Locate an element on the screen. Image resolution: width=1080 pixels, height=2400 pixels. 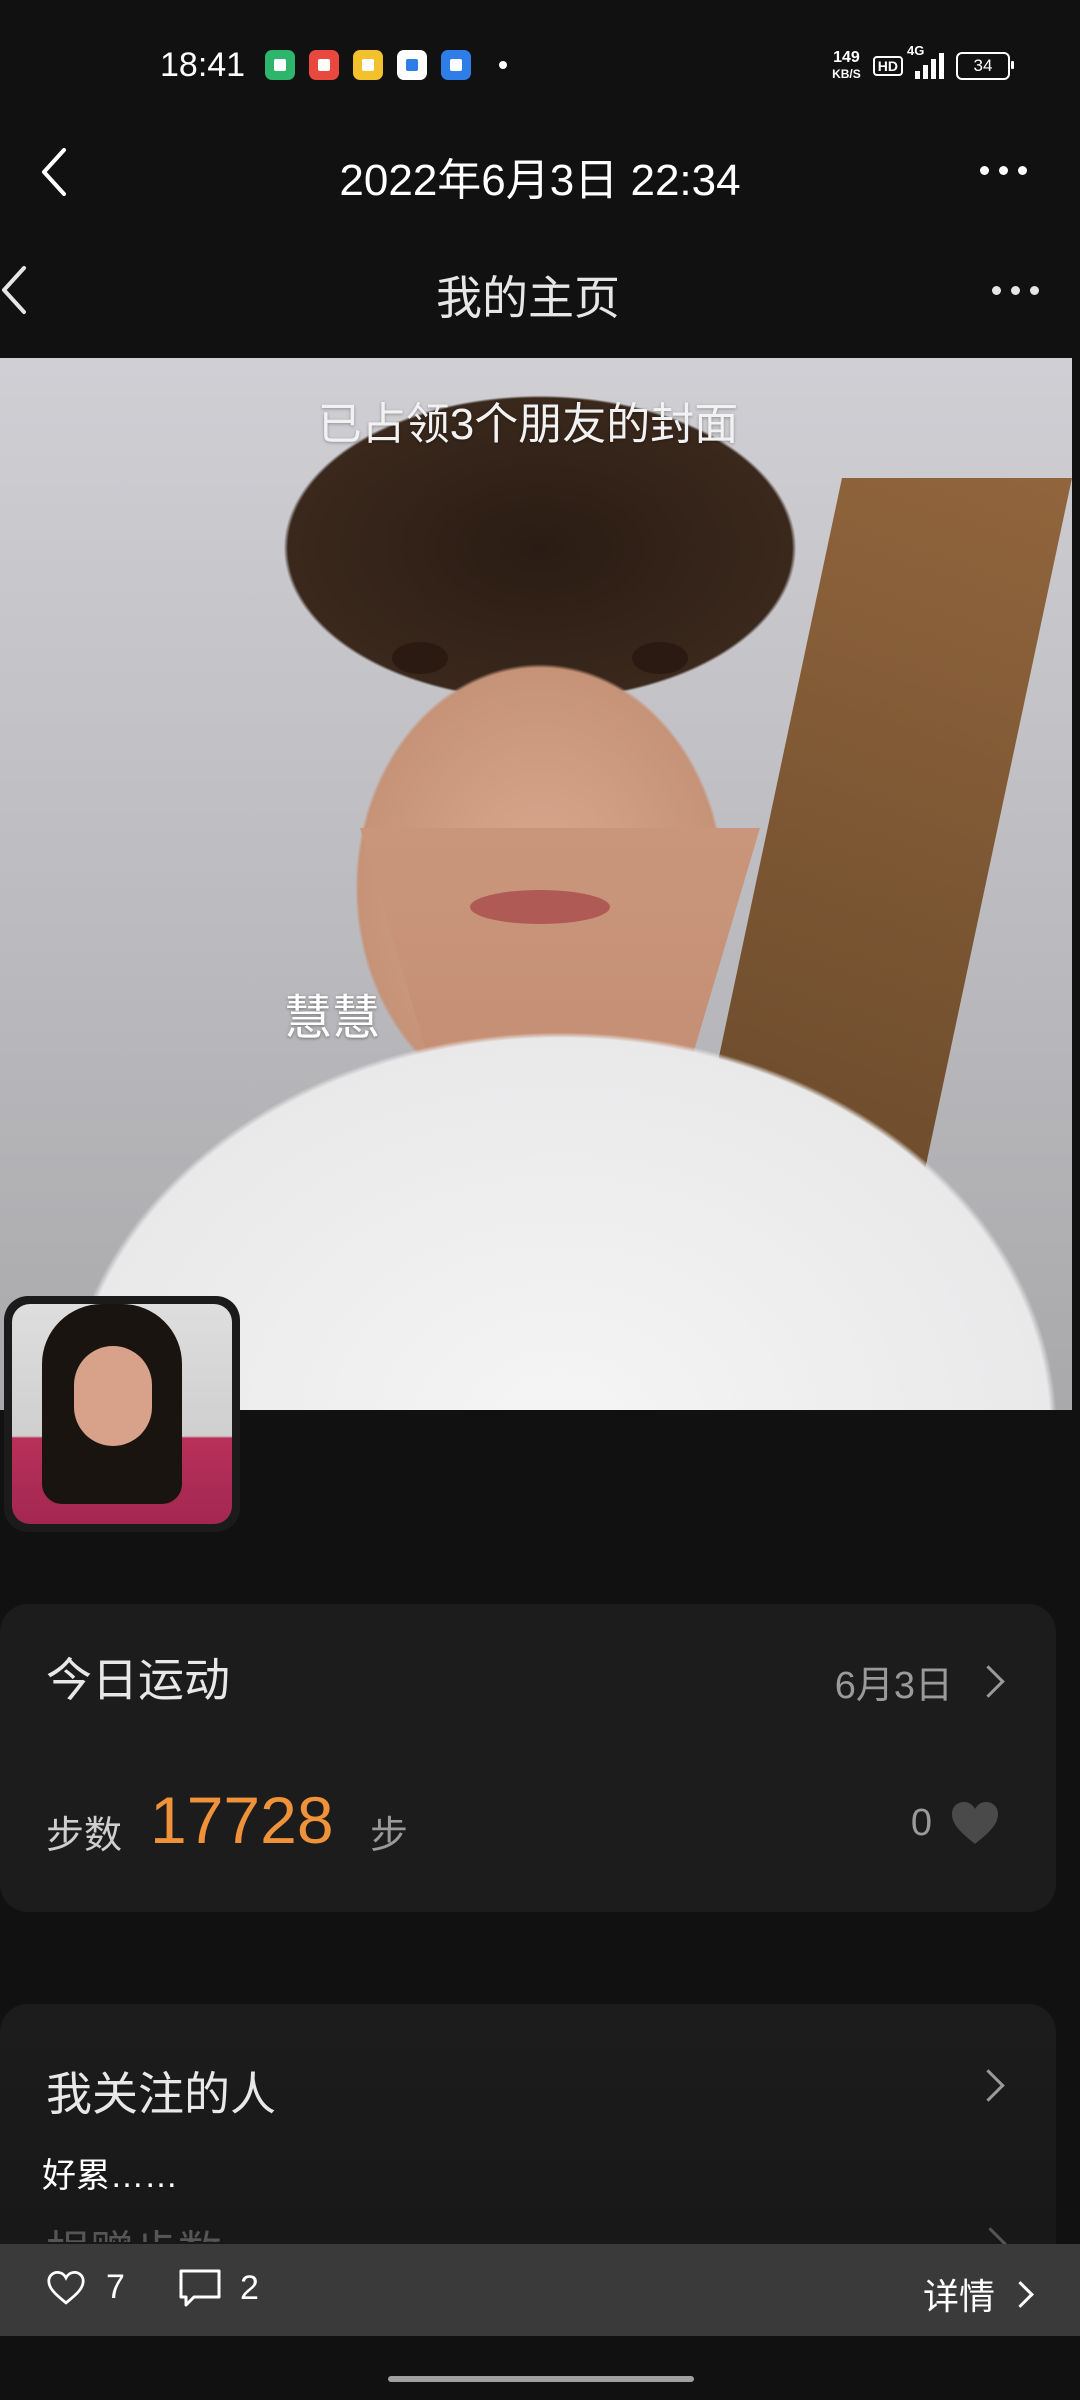
bottom-action-bar: 7 2 详情 is located at coordinates (540, 2290).